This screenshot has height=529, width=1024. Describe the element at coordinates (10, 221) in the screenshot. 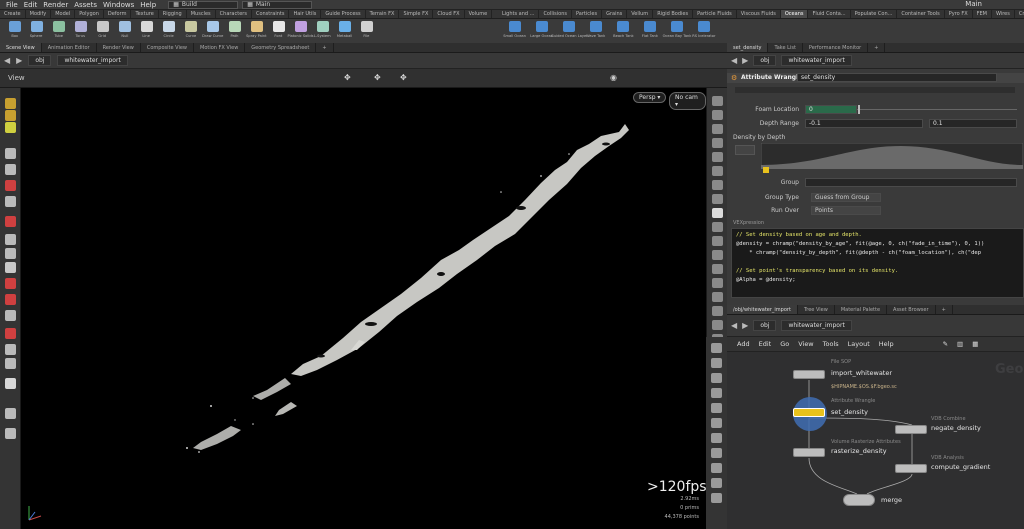

I see `snap-icon` at that location.